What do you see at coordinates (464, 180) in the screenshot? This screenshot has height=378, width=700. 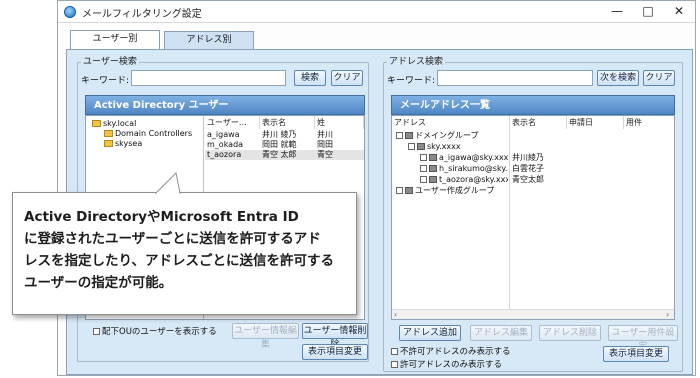 I see `tree-item-address: t_aozora@sky.xxxx` at bounding box center [464, 180].